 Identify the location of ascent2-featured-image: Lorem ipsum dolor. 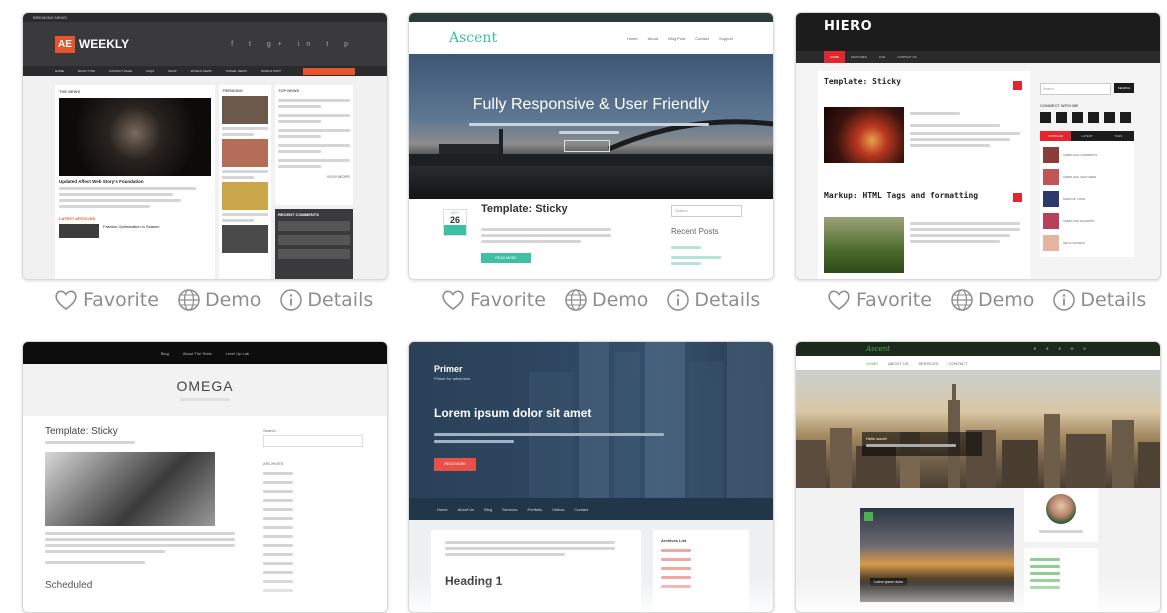
(937, 555).